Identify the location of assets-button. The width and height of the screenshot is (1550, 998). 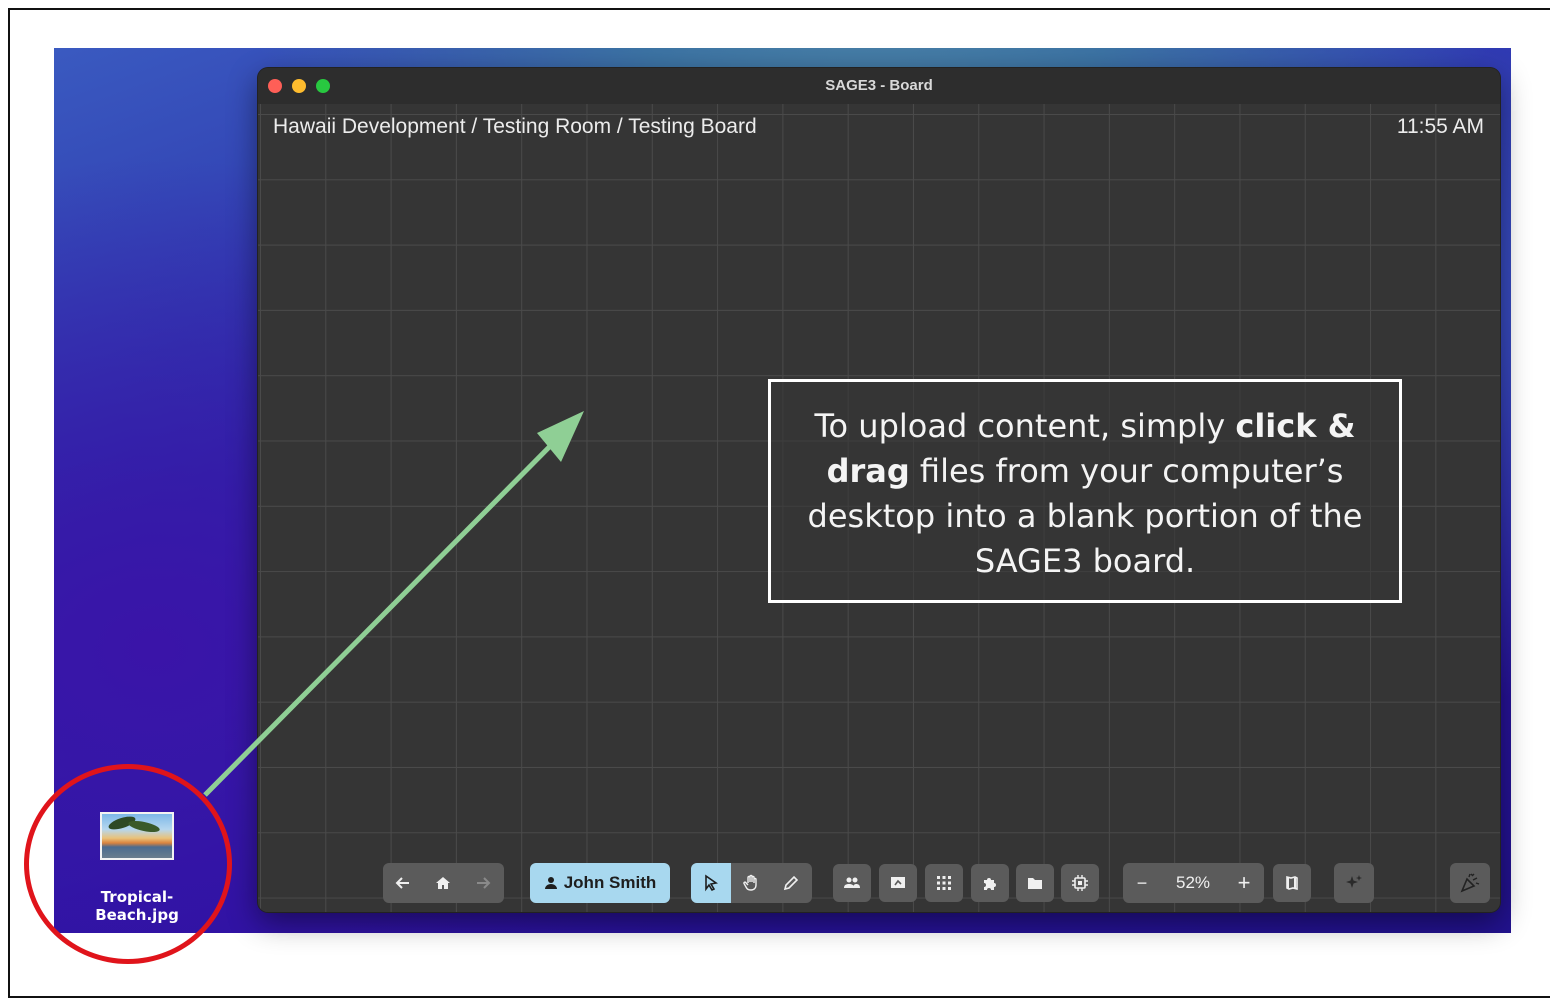
(1035, 883).